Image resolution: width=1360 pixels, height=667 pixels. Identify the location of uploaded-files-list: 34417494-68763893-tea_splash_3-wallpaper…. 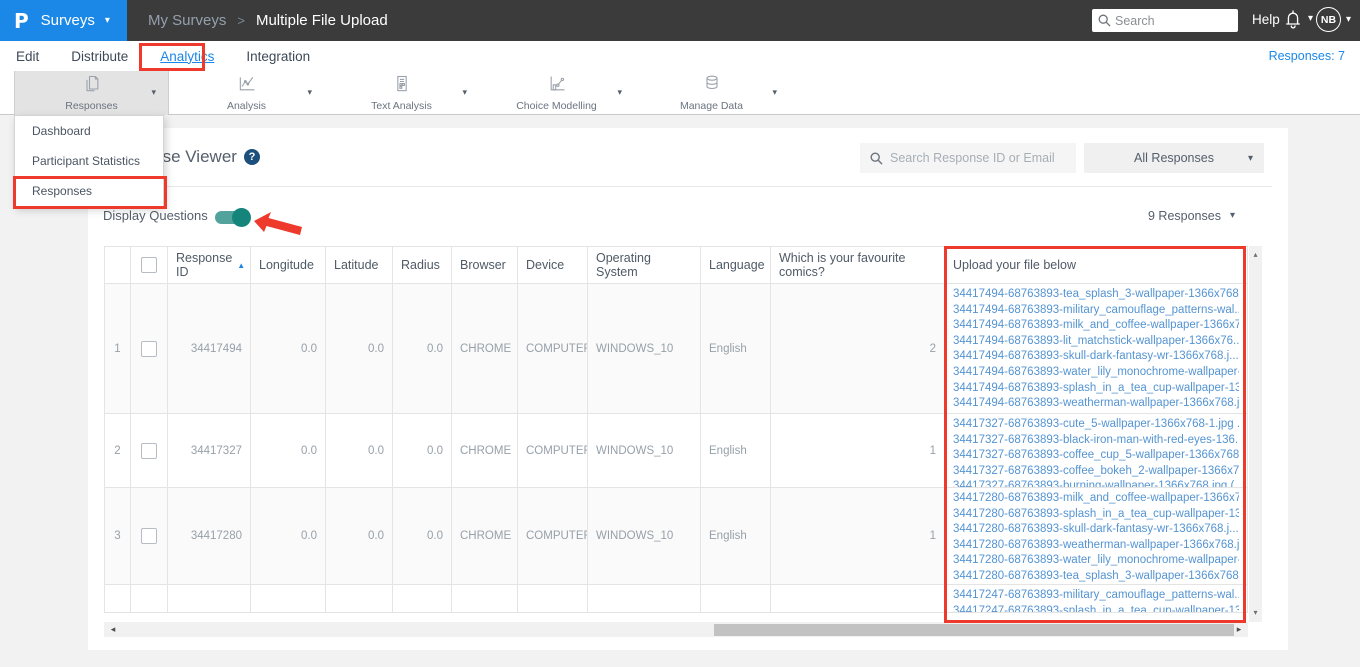
(1096, 349).